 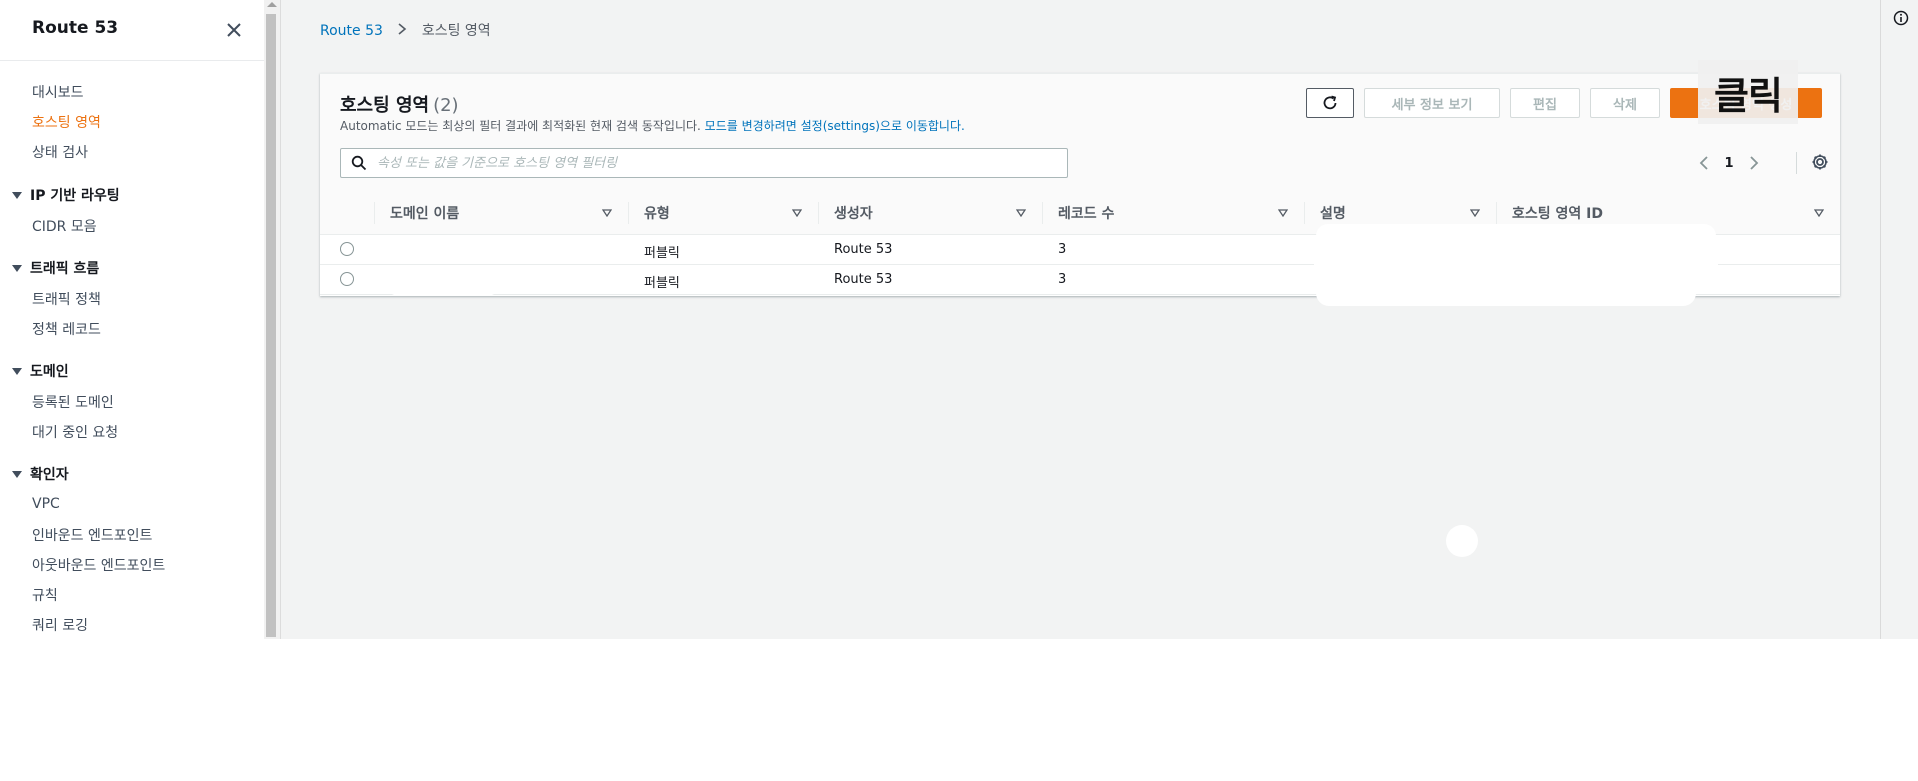 I want to click on sidebar-scrollbar, so click(x=272, y=319).